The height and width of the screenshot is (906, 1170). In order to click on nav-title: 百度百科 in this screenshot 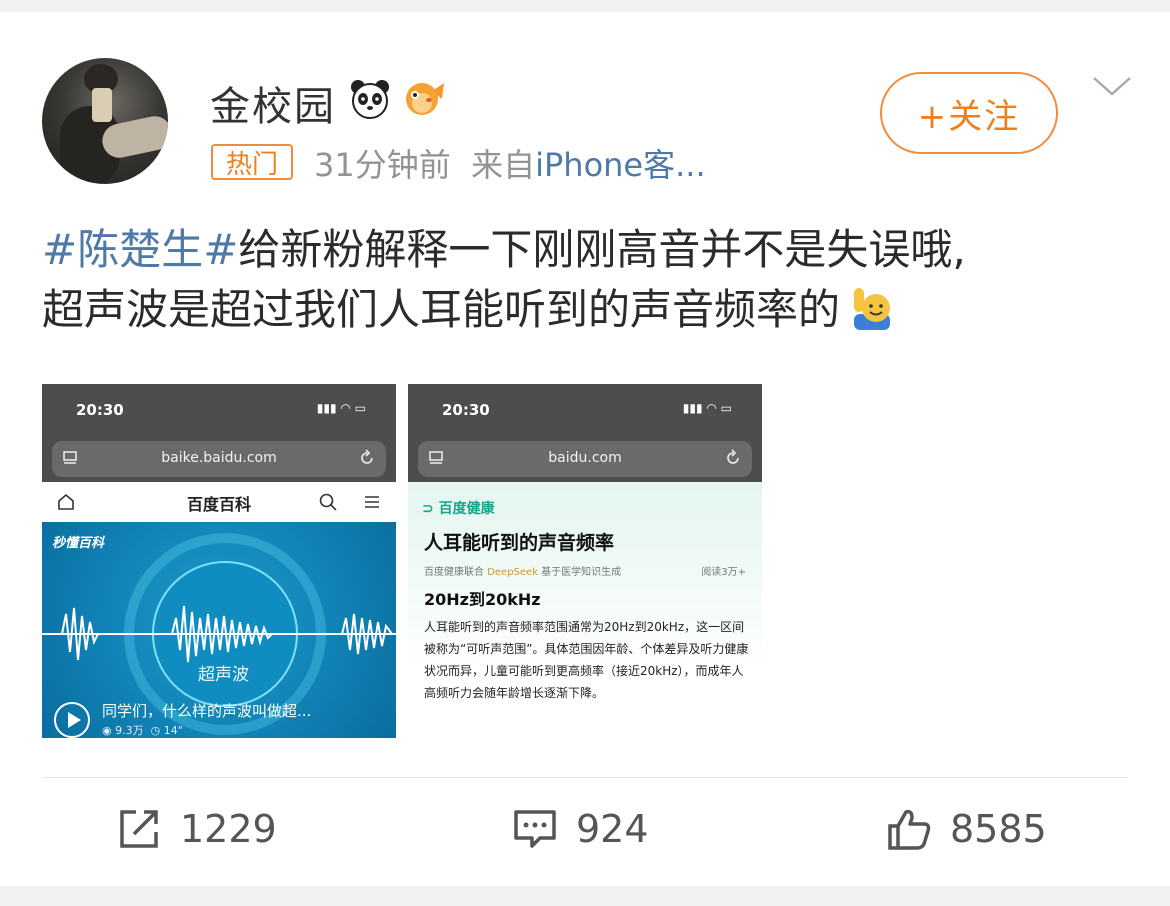, I will do `click(218, 504)`.